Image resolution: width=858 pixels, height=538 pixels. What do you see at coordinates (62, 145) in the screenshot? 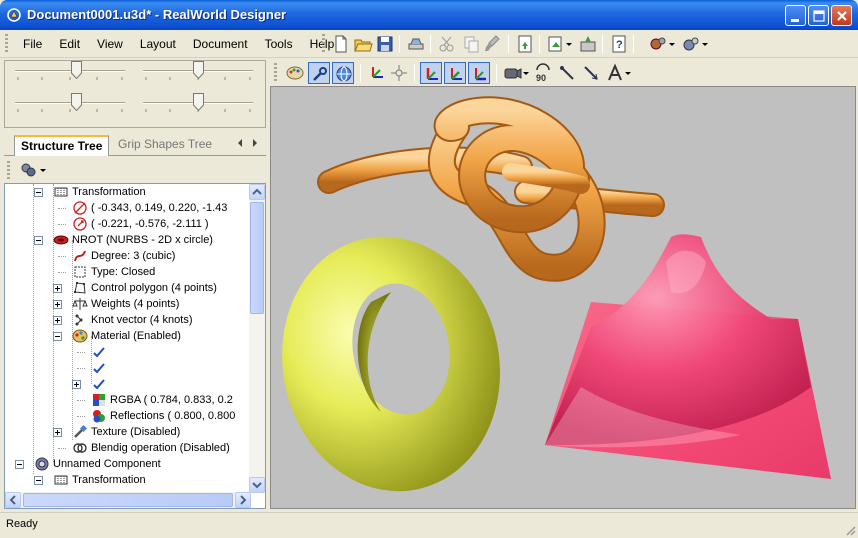
I see `tab-structure-tree: Structure Tree` at bounding box center [62, 145].